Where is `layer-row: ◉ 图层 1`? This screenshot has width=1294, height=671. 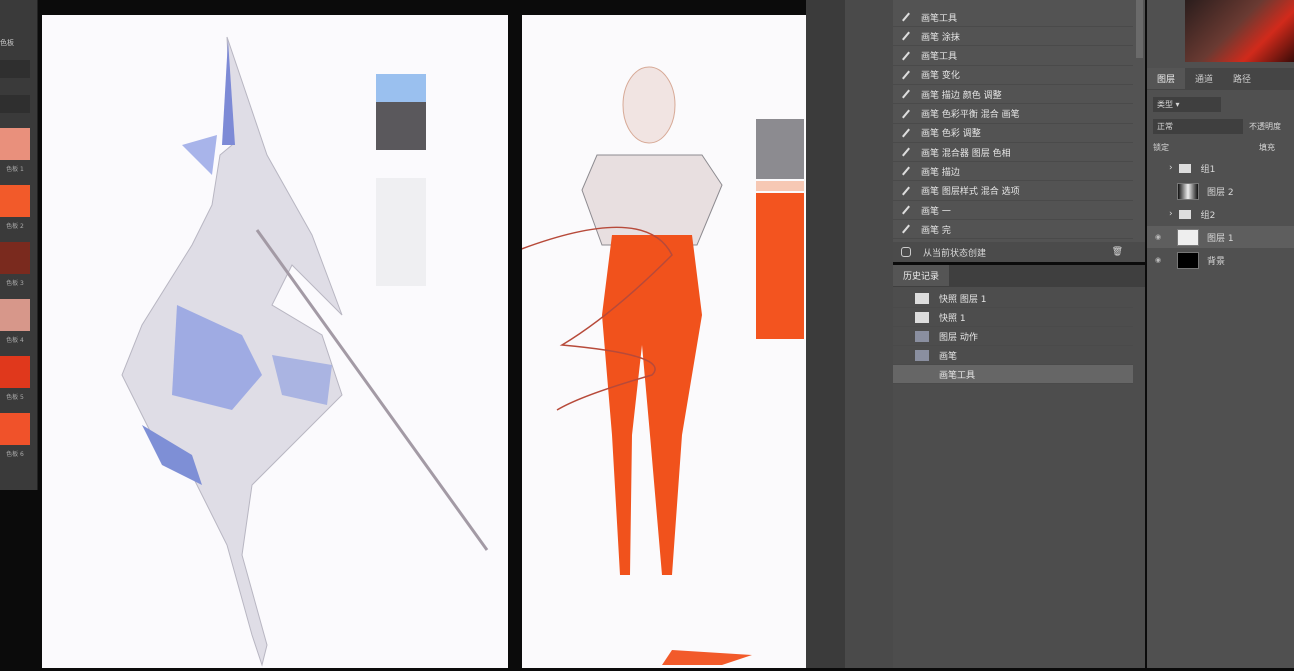 layer-row: ◉ 图层 1 is located at coordinates (1220, 237).